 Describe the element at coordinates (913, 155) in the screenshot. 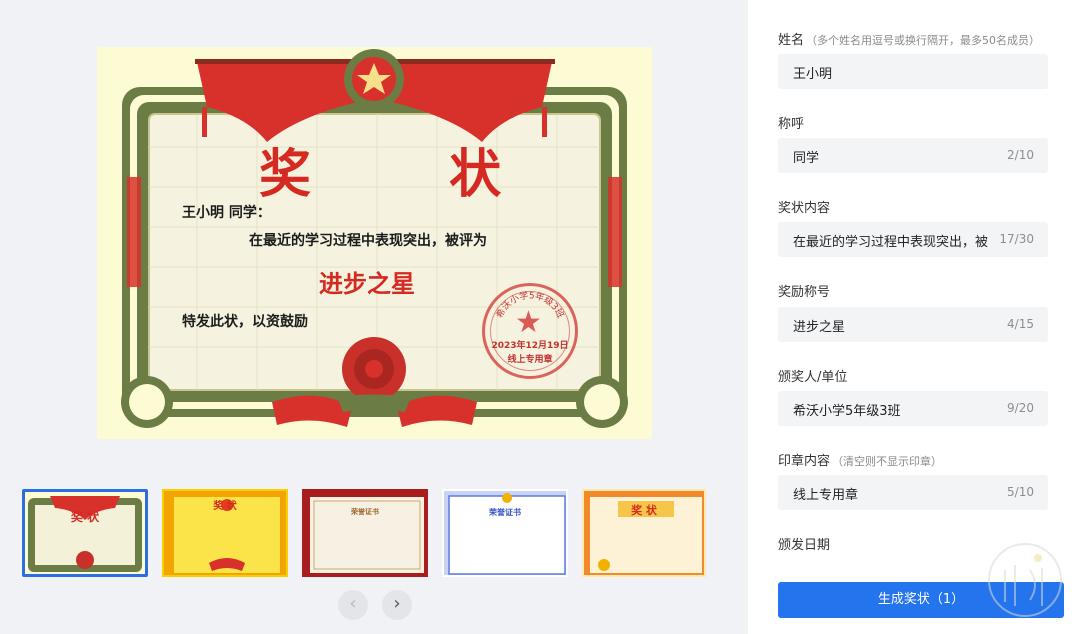

I see `title-input: 同学 2/10` at that location.